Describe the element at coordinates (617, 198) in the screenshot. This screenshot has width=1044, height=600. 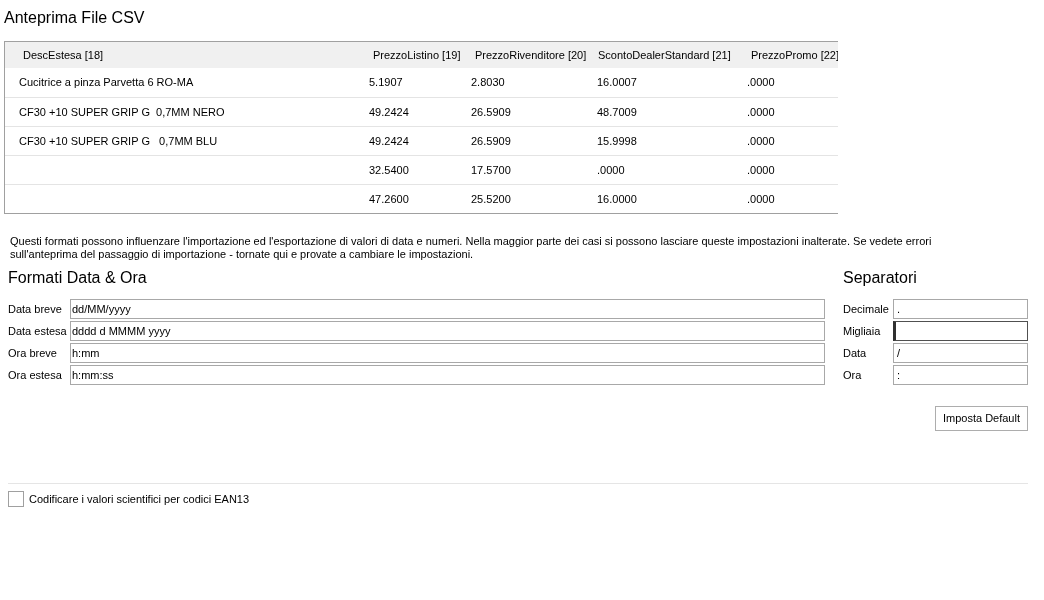
I see `table-cell: 16.0000` at that location.